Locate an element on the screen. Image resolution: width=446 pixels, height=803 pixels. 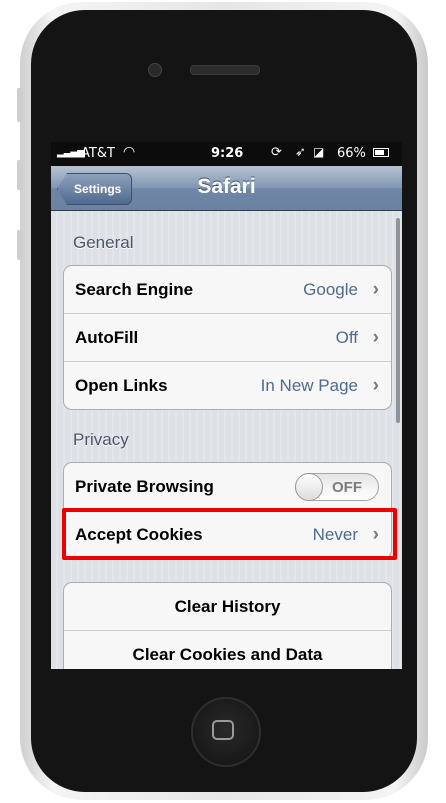
clear-data-group: Clear History Clear Cookies and Data is located at coordinates (227, 625).